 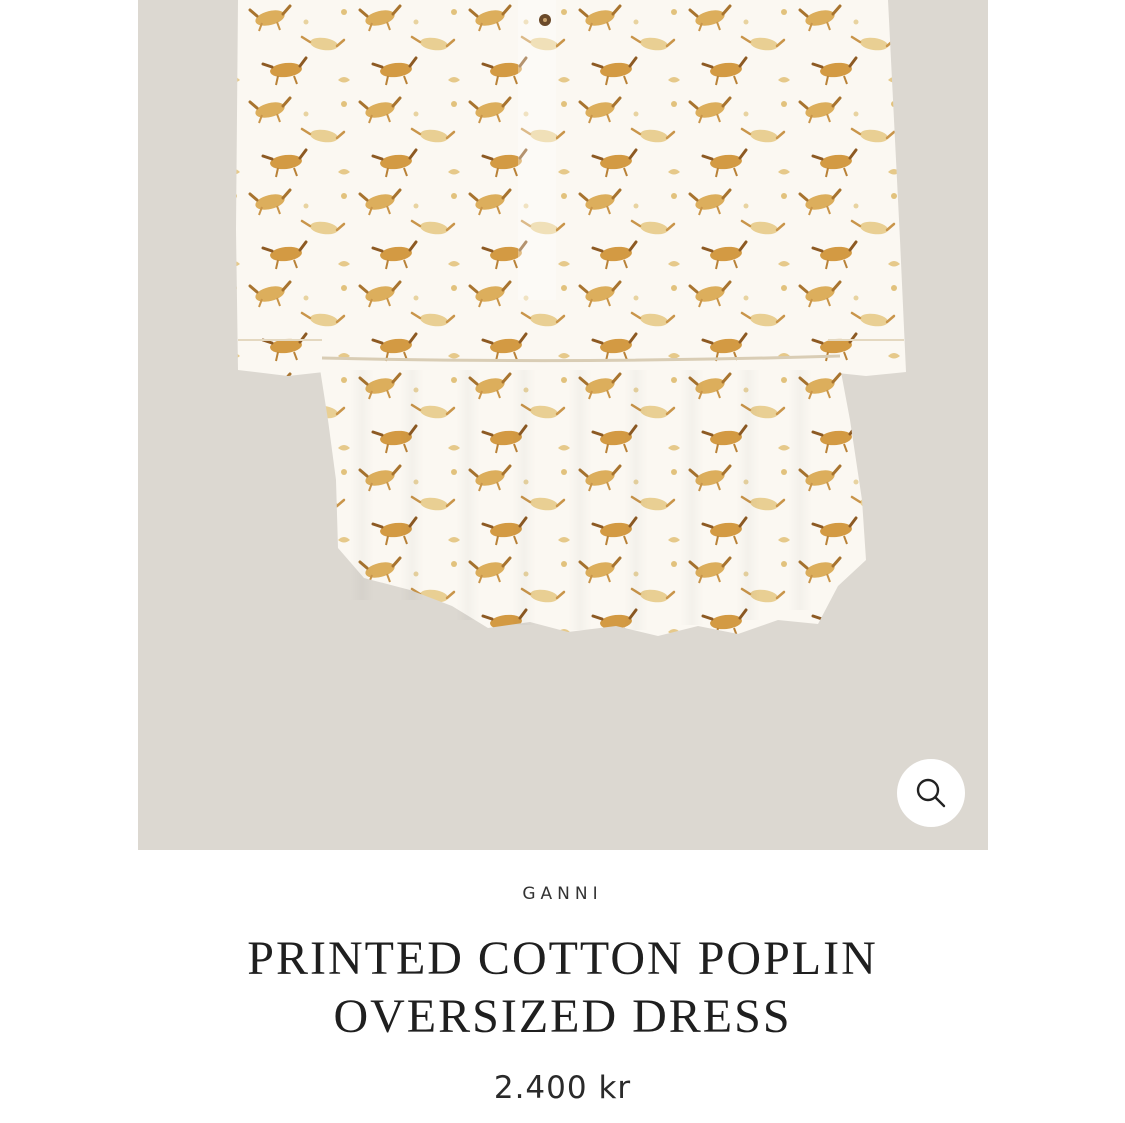 What do you see at coordinates (562, 1088) in the screenshot?
I see `product-price: 2.400 kr` at bounding box center [562, 1088].